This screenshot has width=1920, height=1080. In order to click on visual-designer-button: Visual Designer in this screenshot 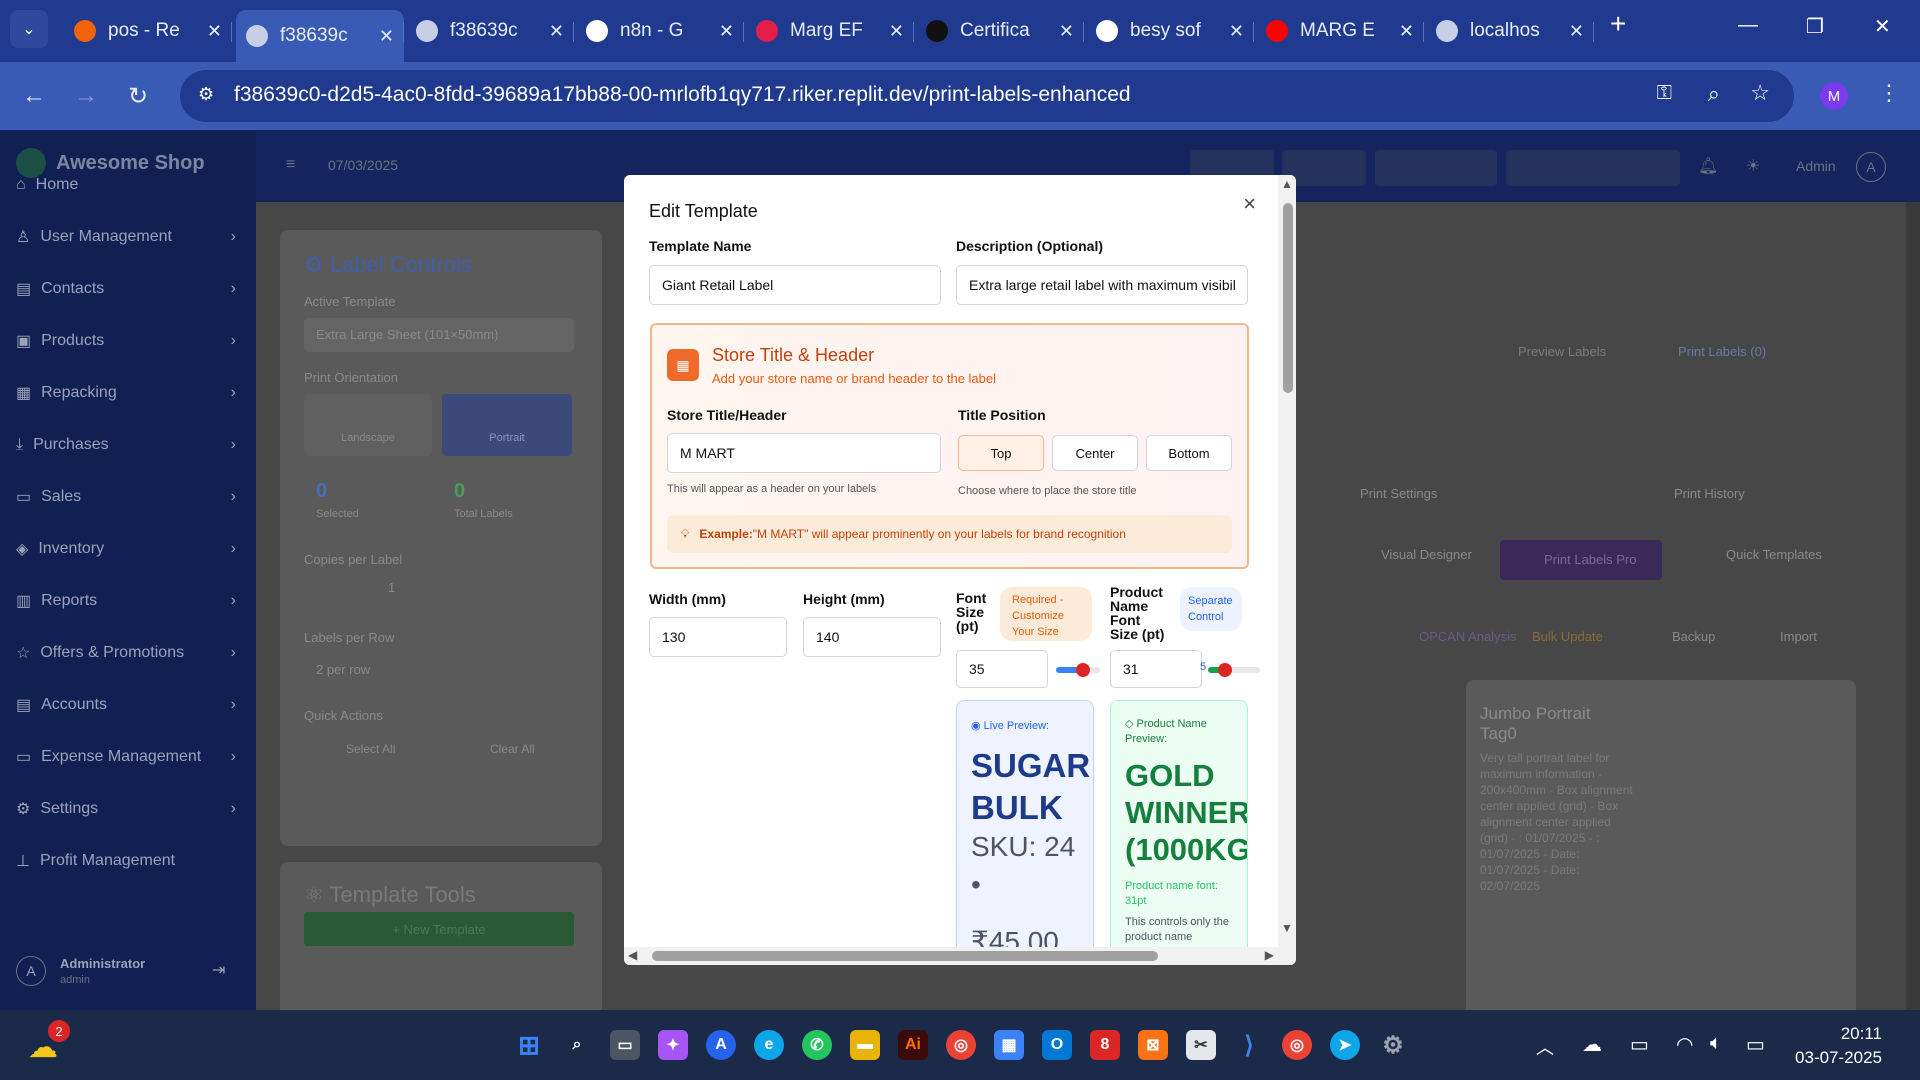, I will do `click(1426, 554)`.